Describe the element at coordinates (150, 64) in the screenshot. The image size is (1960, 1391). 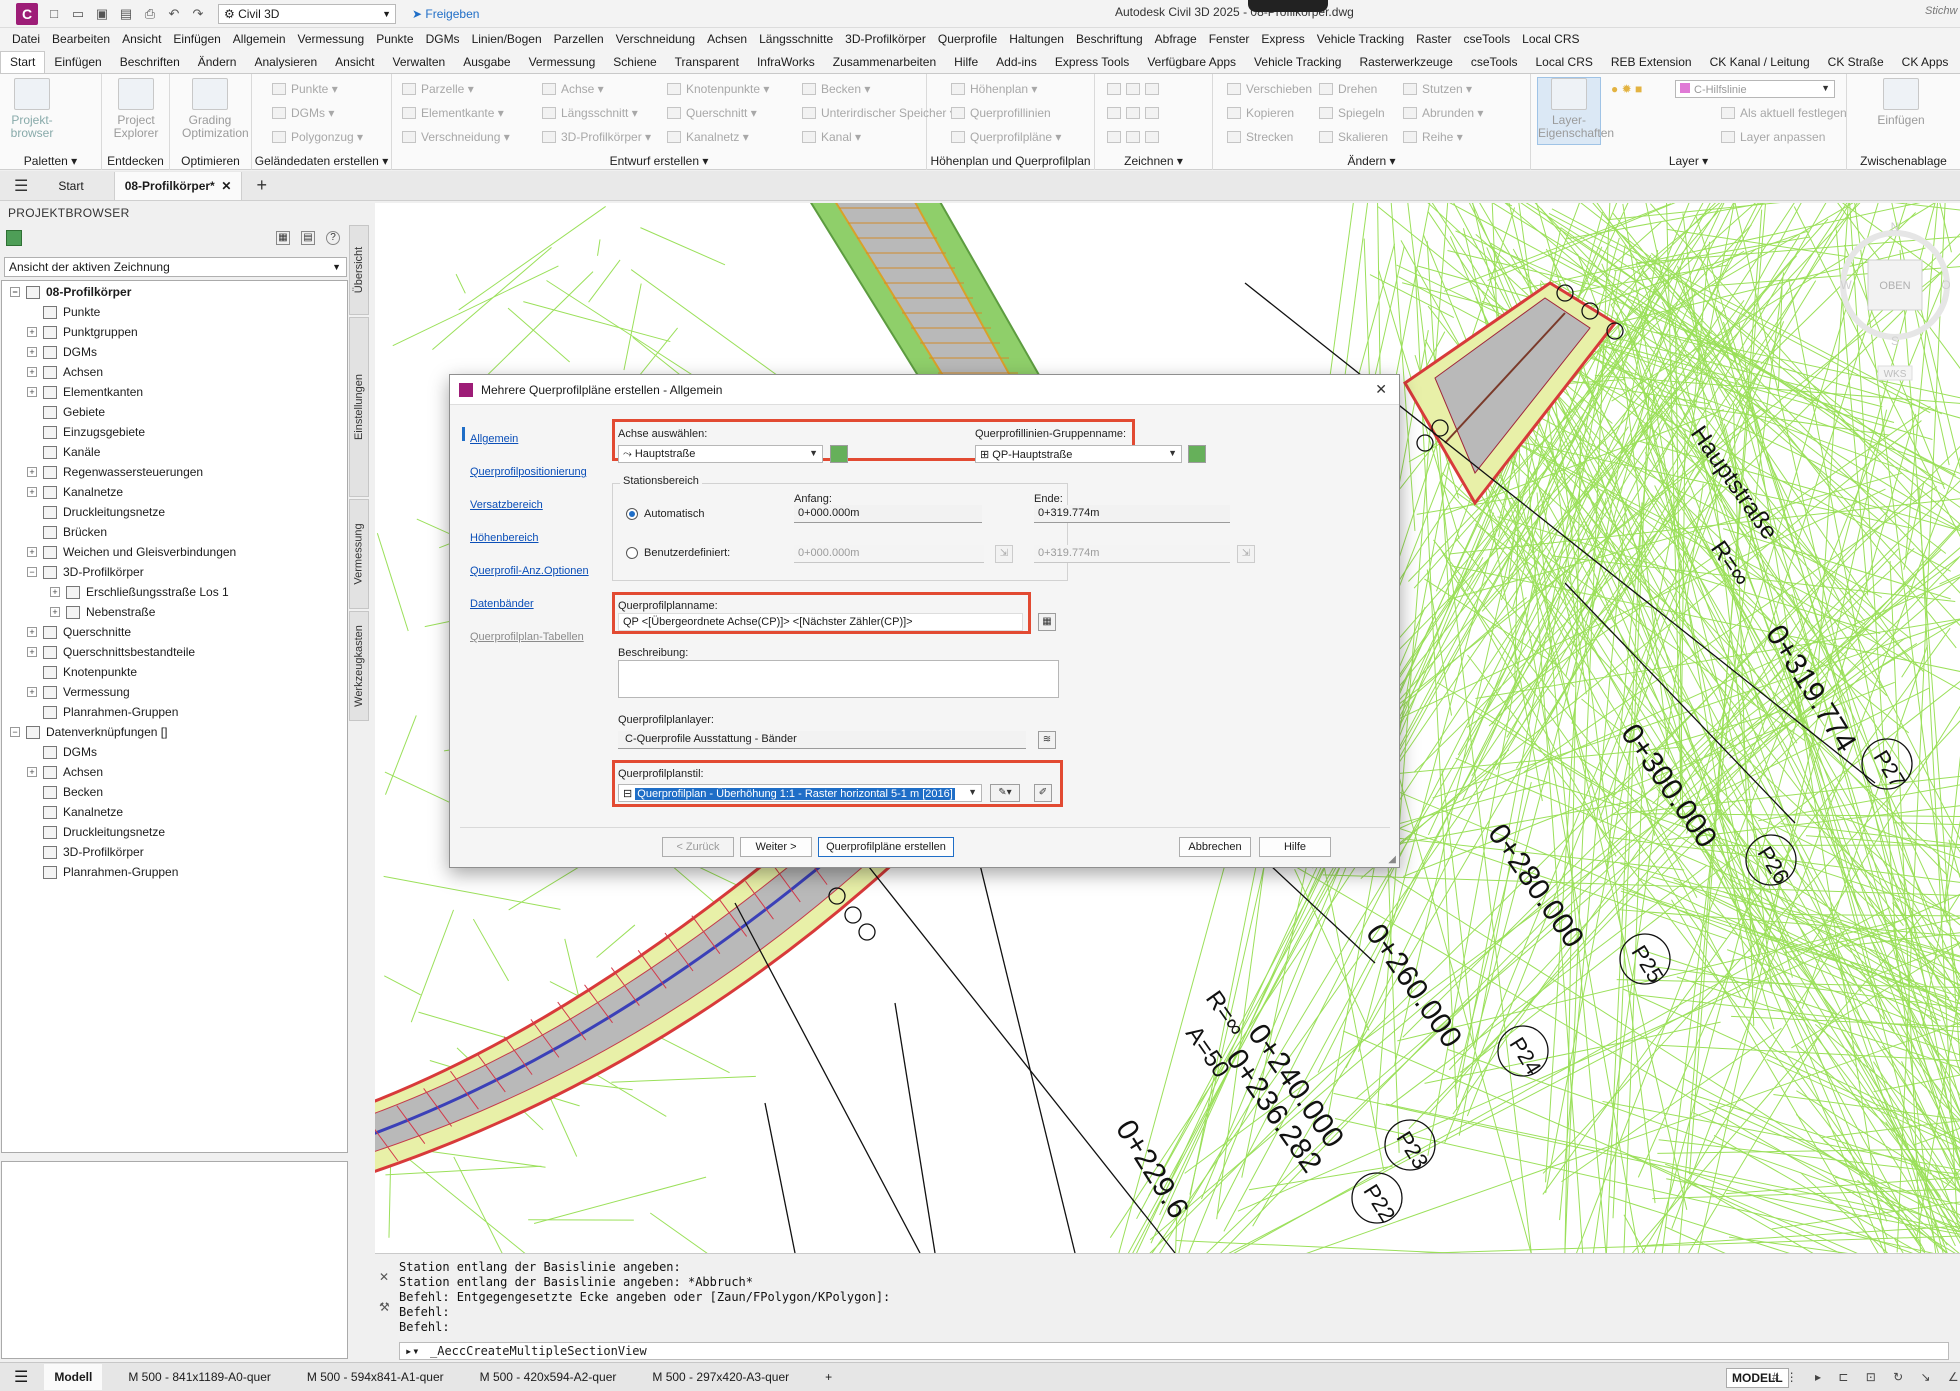
I see `ribbon-tab: Beschriften` at that location.